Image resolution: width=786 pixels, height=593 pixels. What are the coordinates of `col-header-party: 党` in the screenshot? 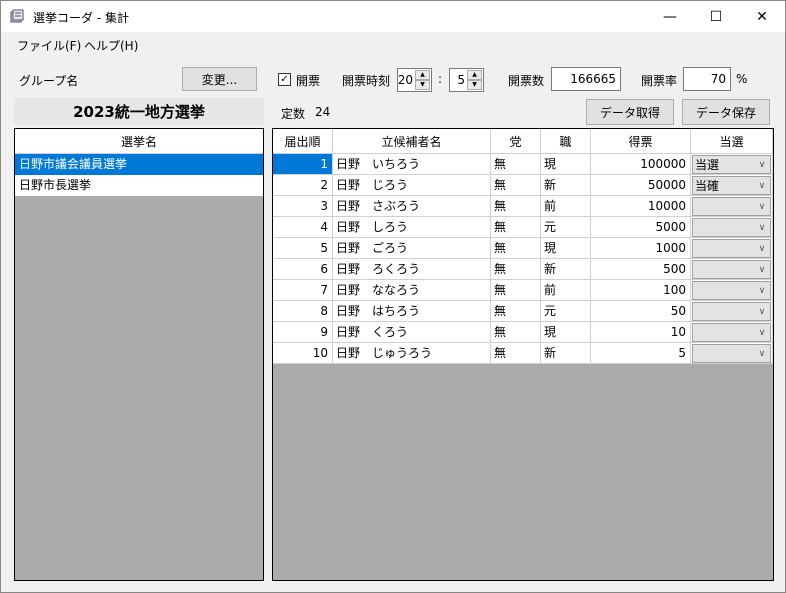 It's located at (516, 141).